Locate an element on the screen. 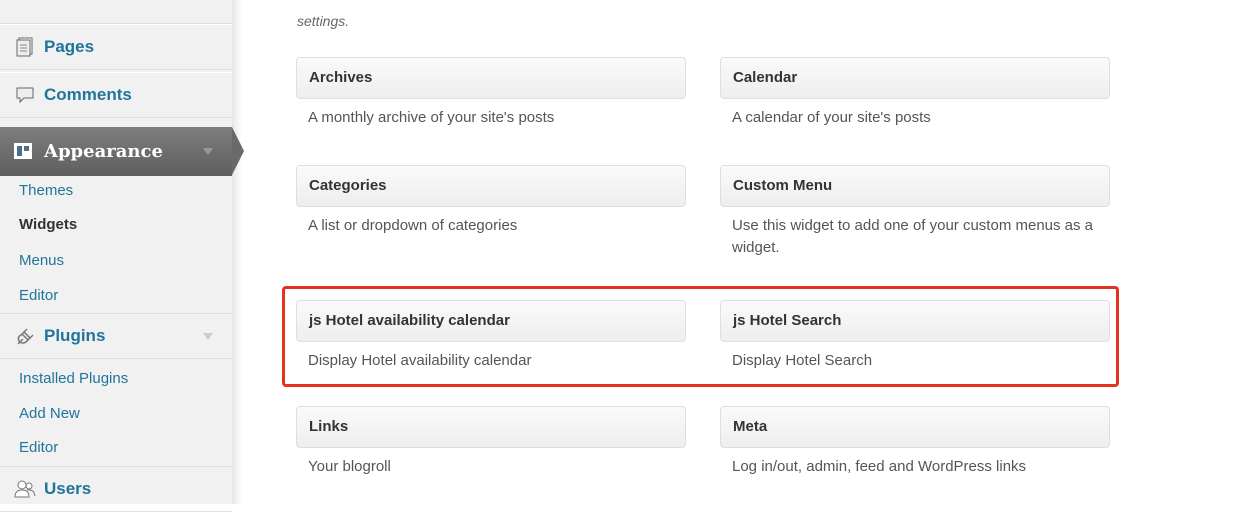 The width and height of the screenshot is (1252, 512). appearance-icon is located at coordinates (23, 151).